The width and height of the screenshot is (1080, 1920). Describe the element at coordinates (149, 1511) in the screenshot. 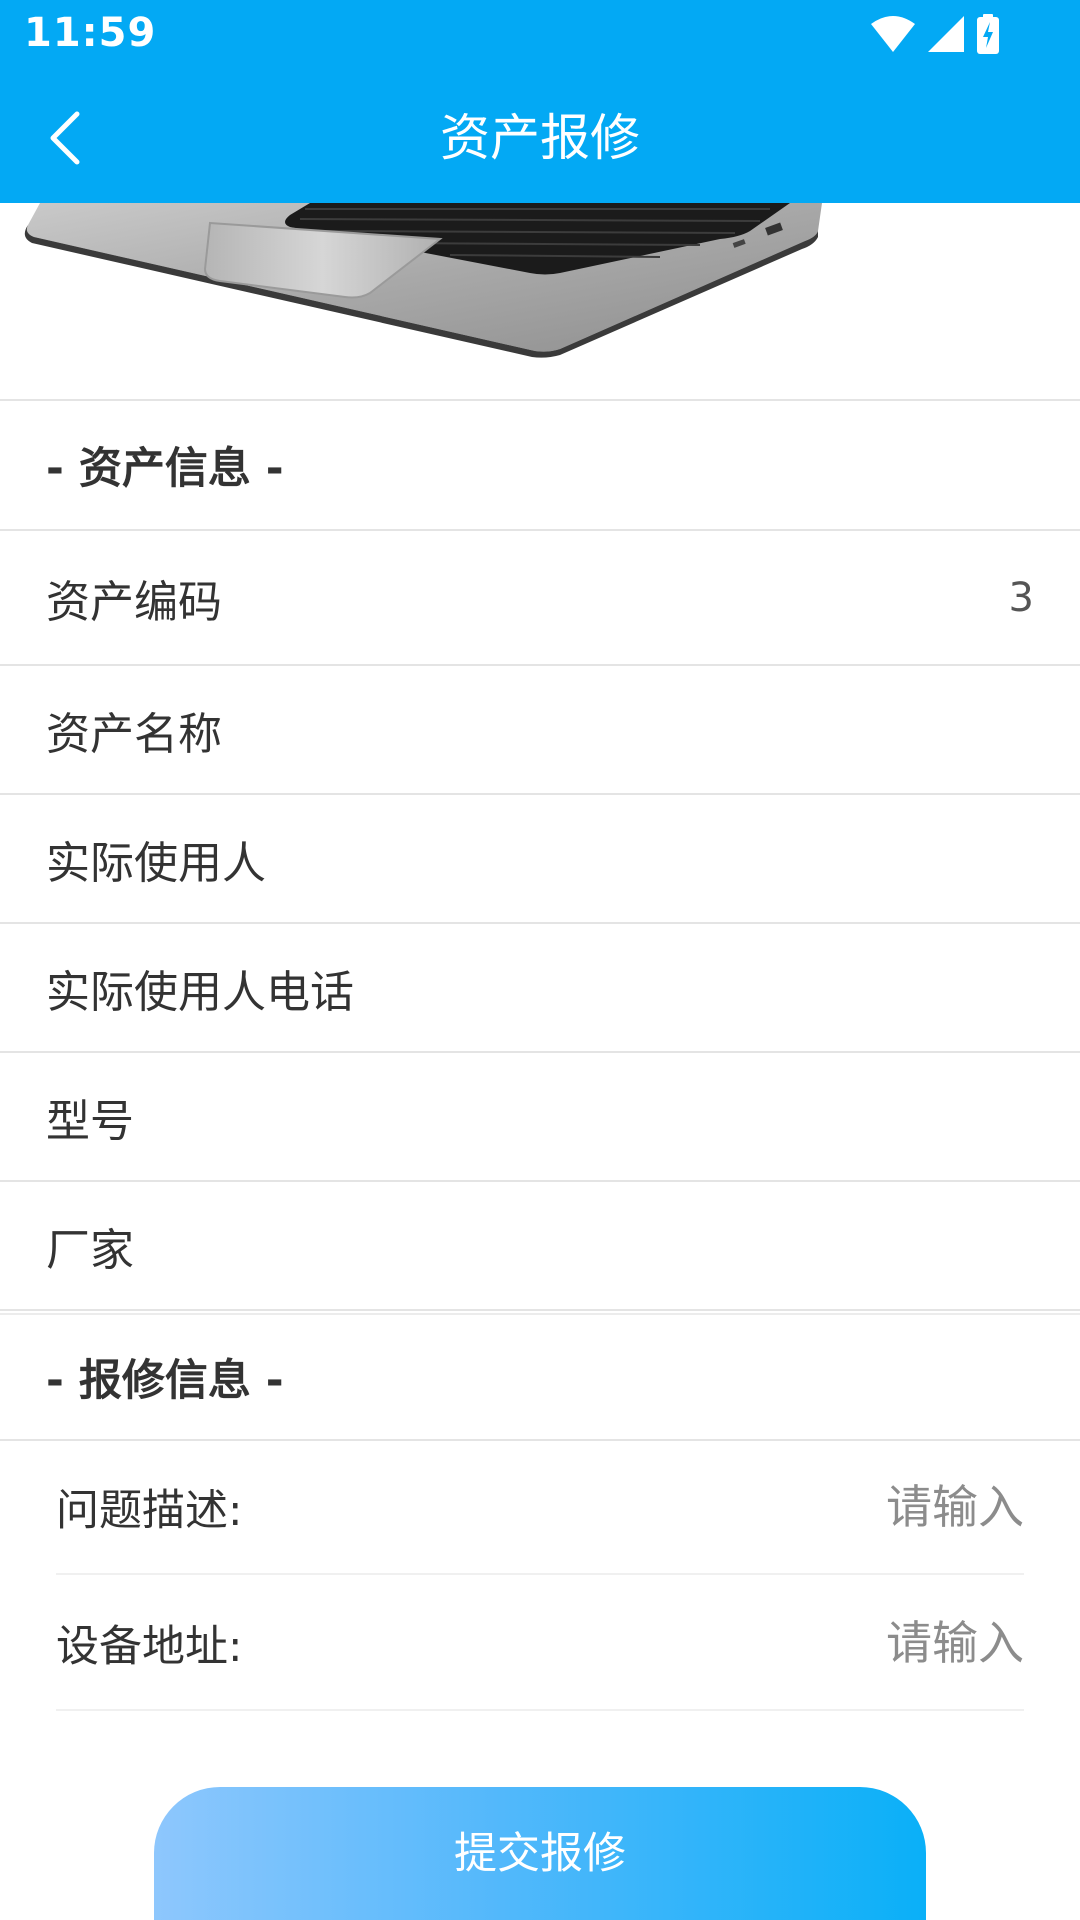

I see `problem-description-label: 问题描述:` at that location.